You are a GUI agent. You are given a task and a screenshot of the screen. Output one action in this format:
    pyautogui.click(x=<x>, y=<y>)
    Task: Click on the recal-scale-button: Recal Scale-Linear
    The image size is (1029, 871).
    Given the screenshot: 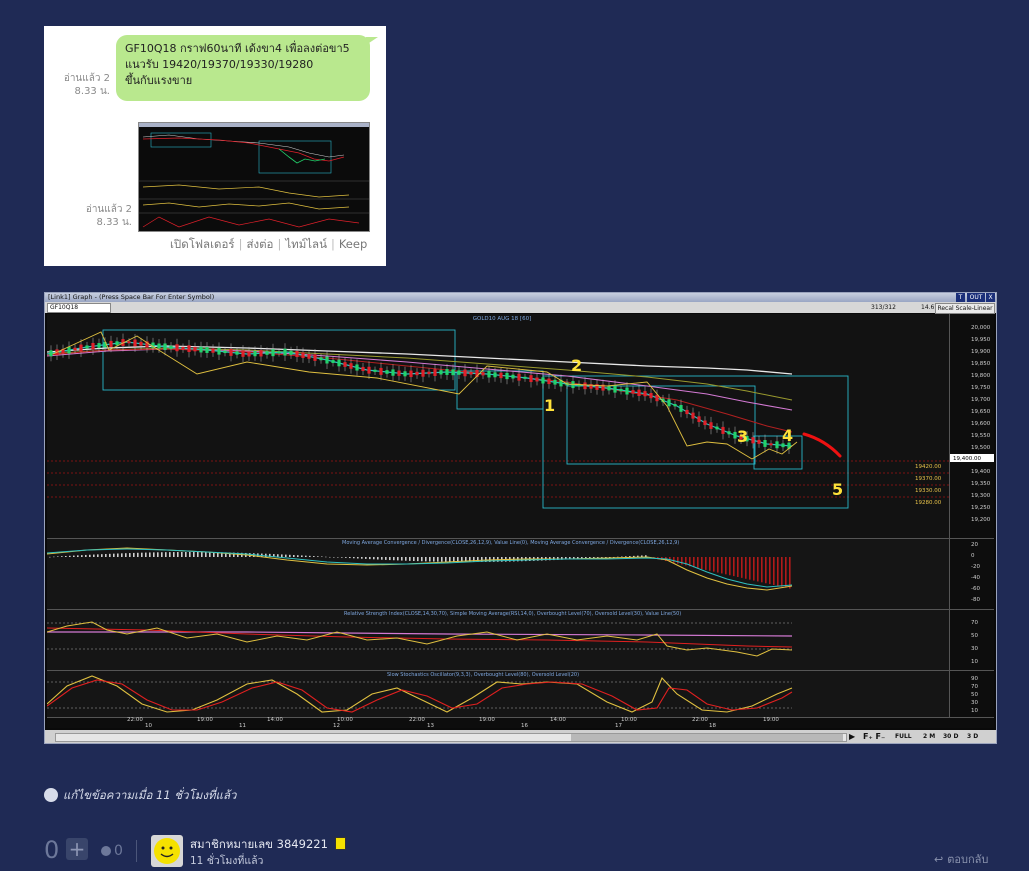 What is the action you would take?
    pyautogui.click(x=965, y=308)
    